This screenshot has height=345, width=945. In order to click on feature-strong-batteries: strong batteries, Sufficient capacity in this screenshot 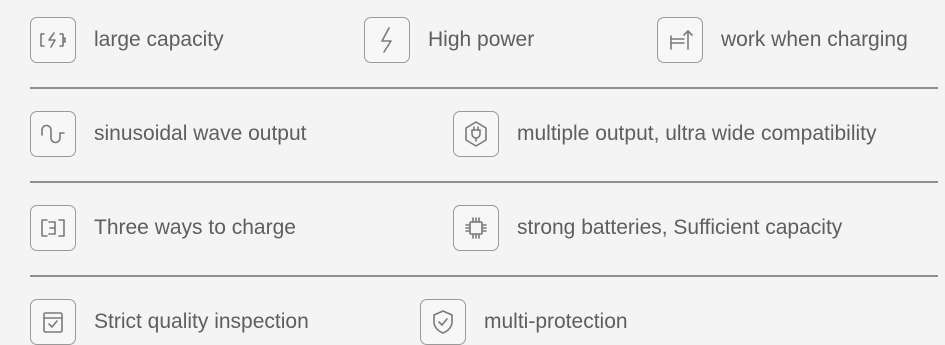, I will do `click(647, 228)`.